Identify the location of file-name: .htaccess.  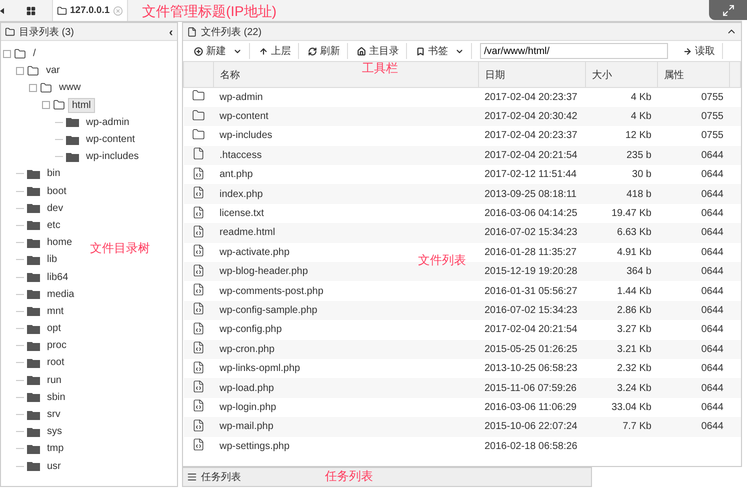
(241, 155).